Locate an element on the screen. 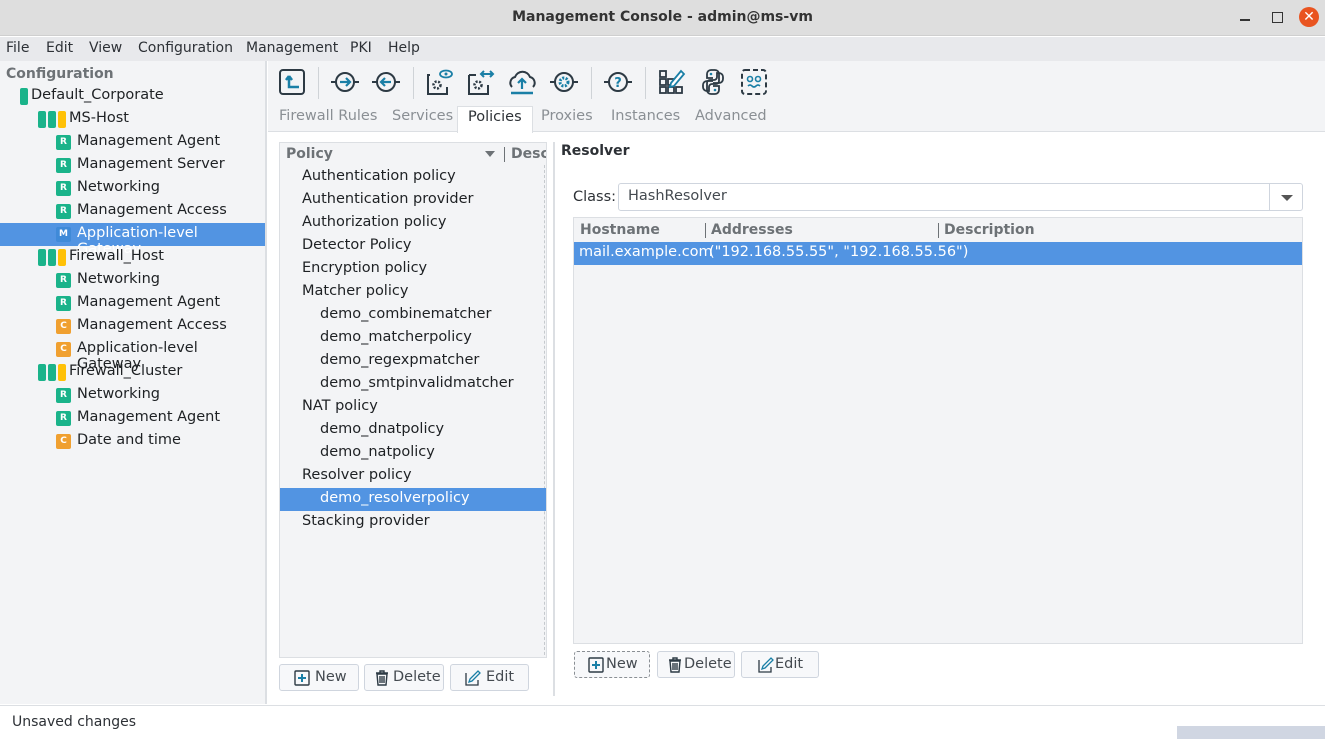  tab-services: Services is located at coordinates (422, 116).